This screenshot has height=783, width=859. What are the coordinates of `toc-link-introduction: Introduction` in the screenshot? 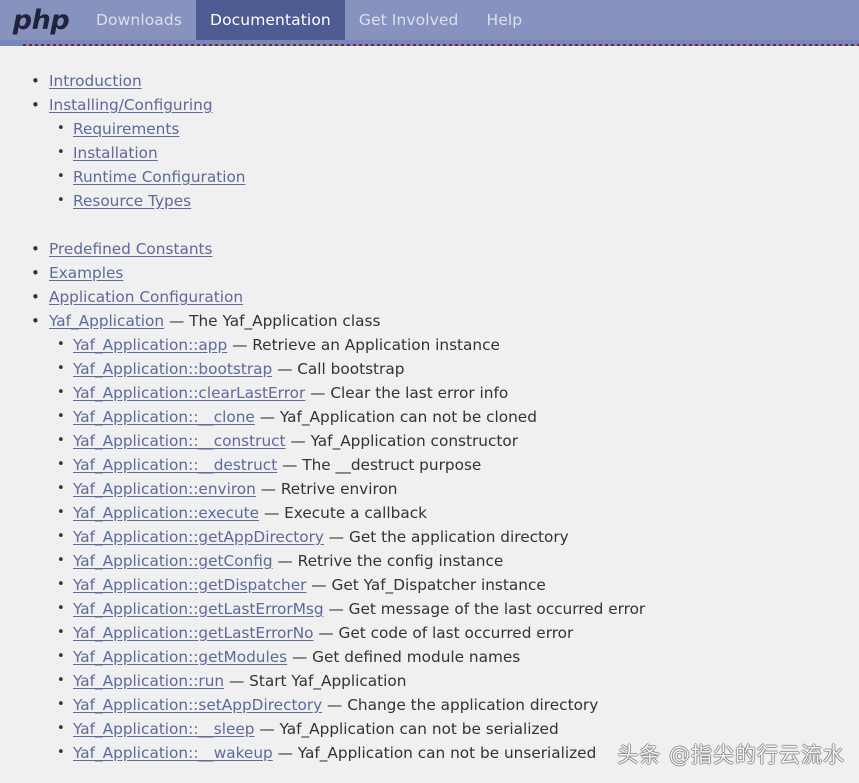 It's located at (95, 81).